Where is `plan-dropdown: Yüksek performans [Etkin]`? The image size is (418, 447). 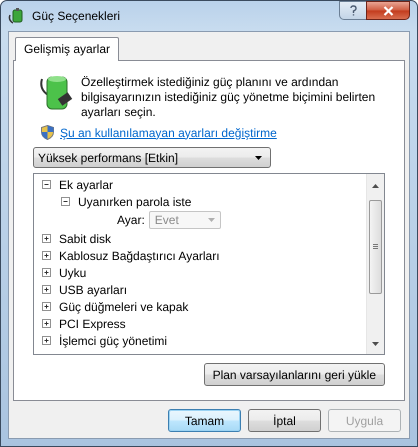
plan-dropdown: Yüksek performans [Etkin] is located at coordinates (152, 157).